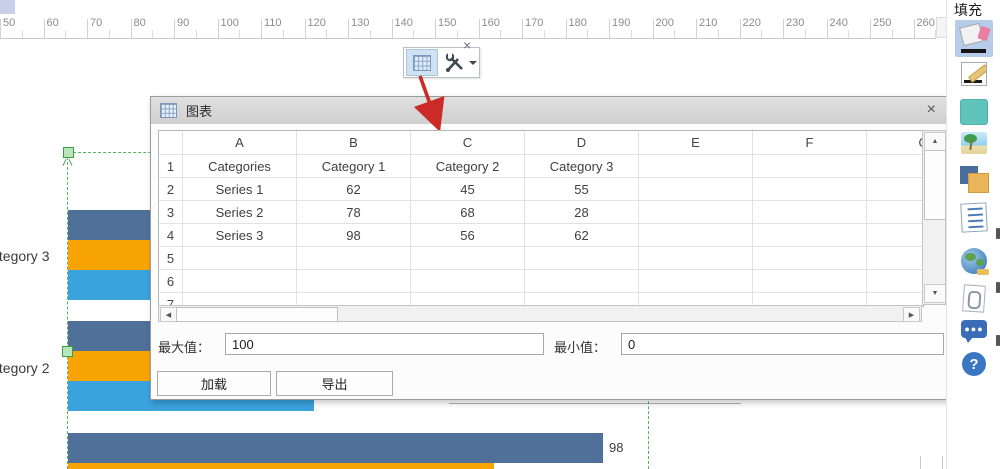 Image resolution: width=1000 pixels, height=469 pixels. I want to click on grid-scroll-left-button: ◀, so click(168, 314).